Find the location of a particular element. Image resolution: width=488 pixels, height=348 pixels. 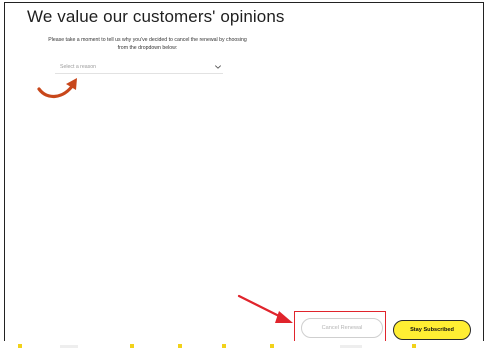

cancel-renewal-button: Cancel Renewal is located at coordinates (342, 328).